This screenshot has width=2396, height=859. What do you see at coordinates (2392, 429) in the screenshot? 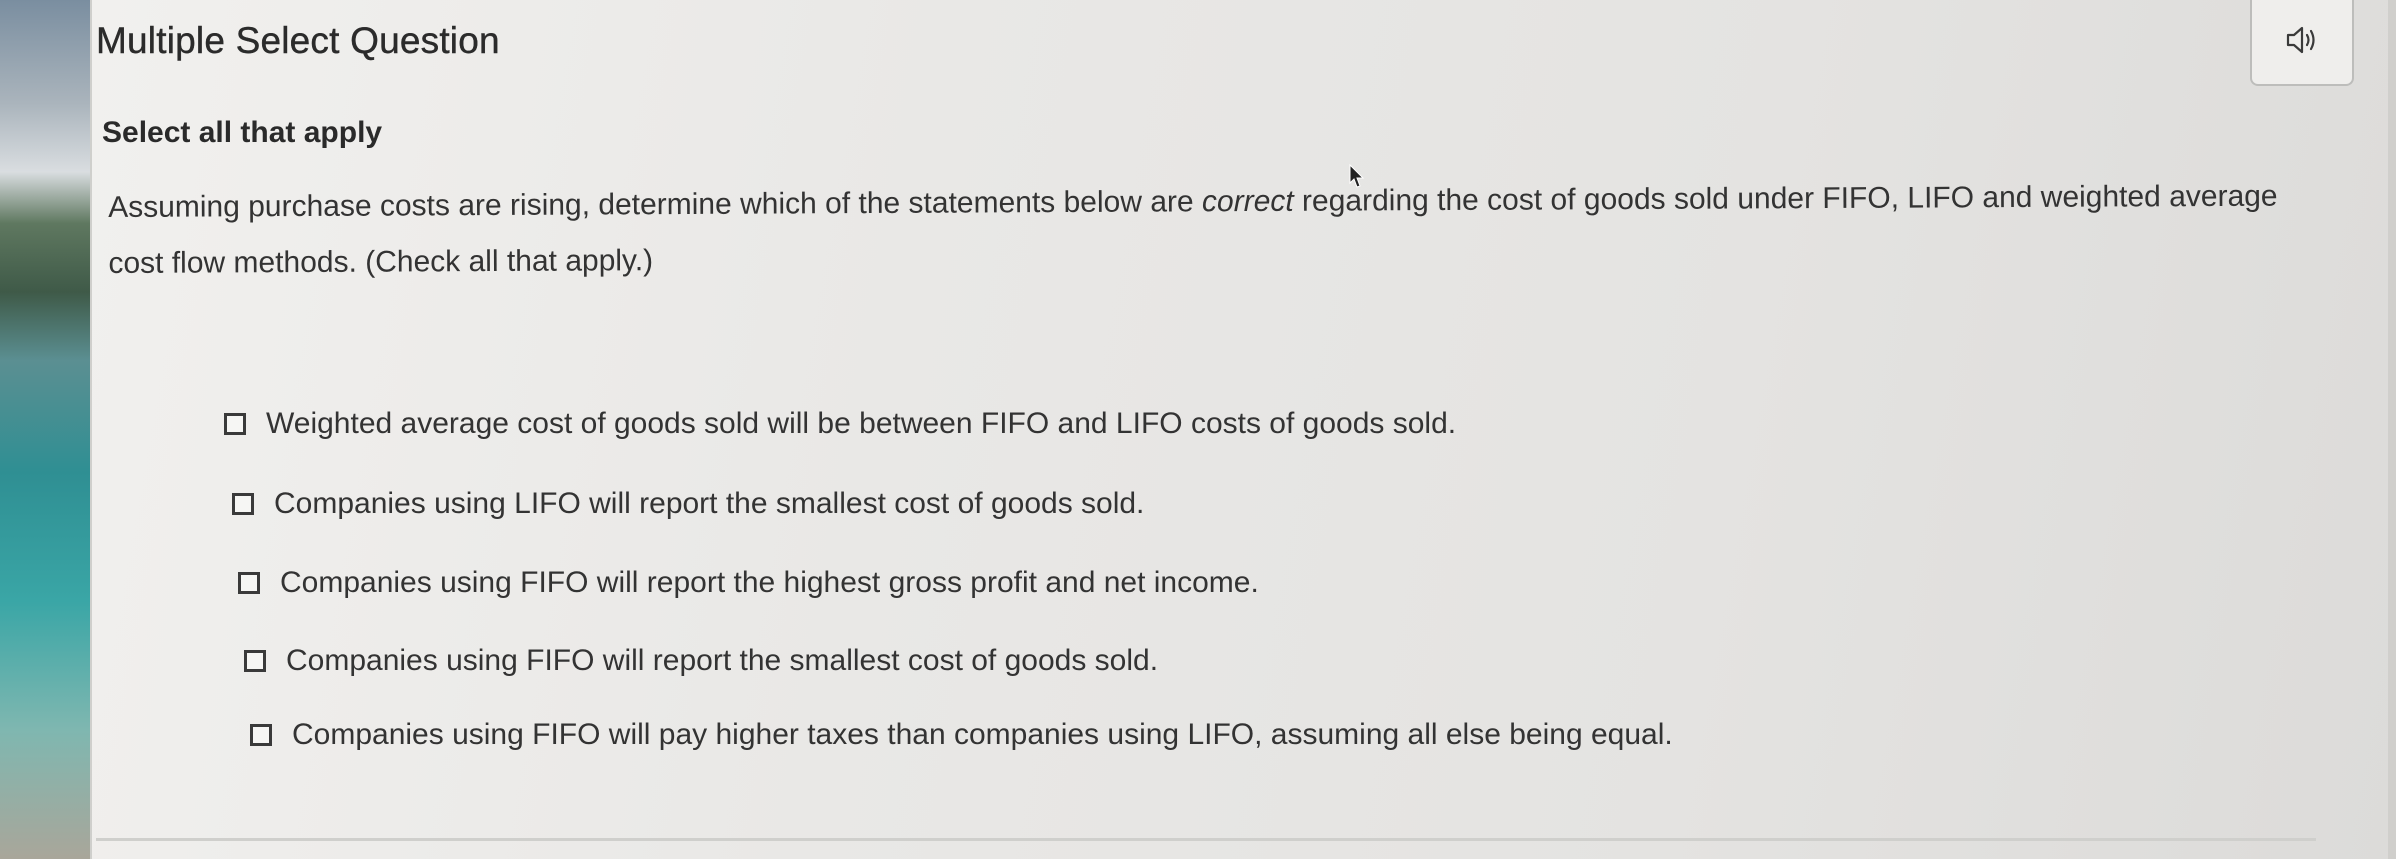
I see `panel-edge` at bounding box center [2392, 429].